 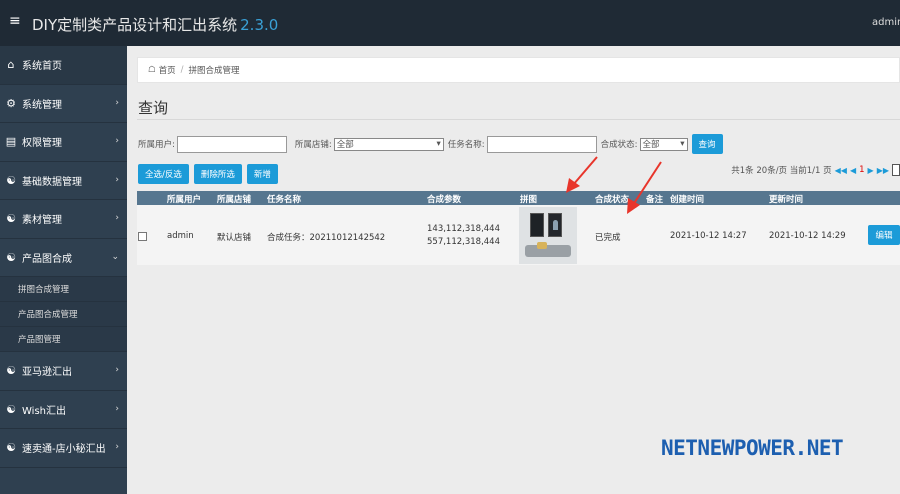 What do you see at coordinates (47, 259) in the screenshot?
I see `sidebar-item-label: 产品图合成` at bounding box center [47, 259].